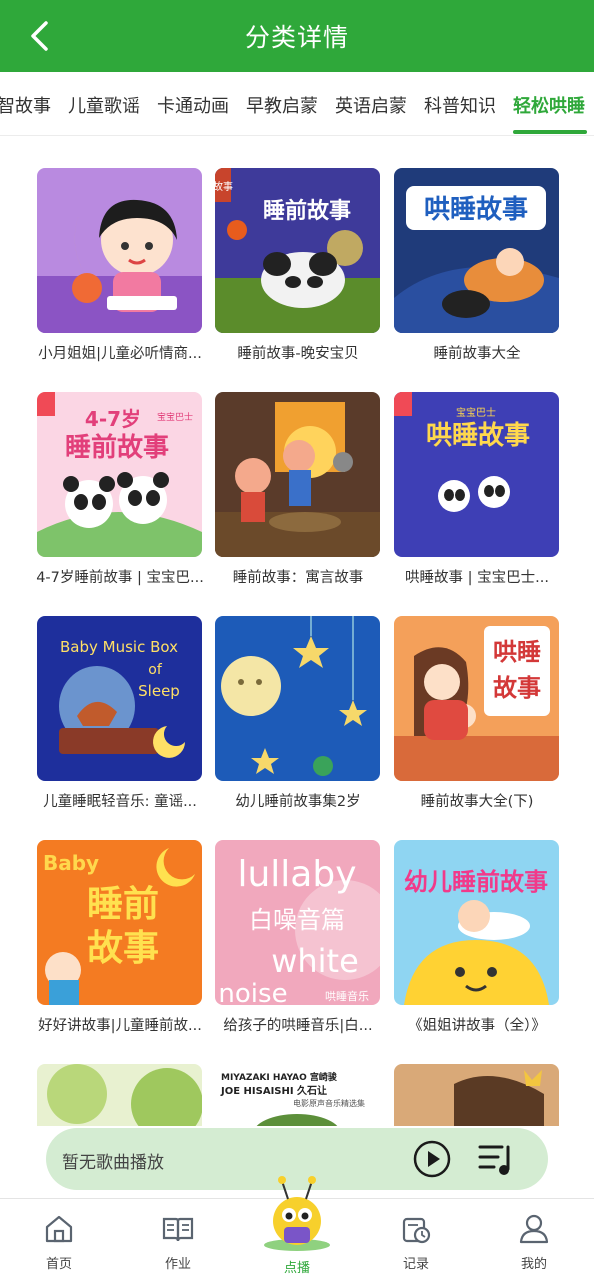  I want to click on album-cover: 幼儿睡前故事, so click(476, 922).